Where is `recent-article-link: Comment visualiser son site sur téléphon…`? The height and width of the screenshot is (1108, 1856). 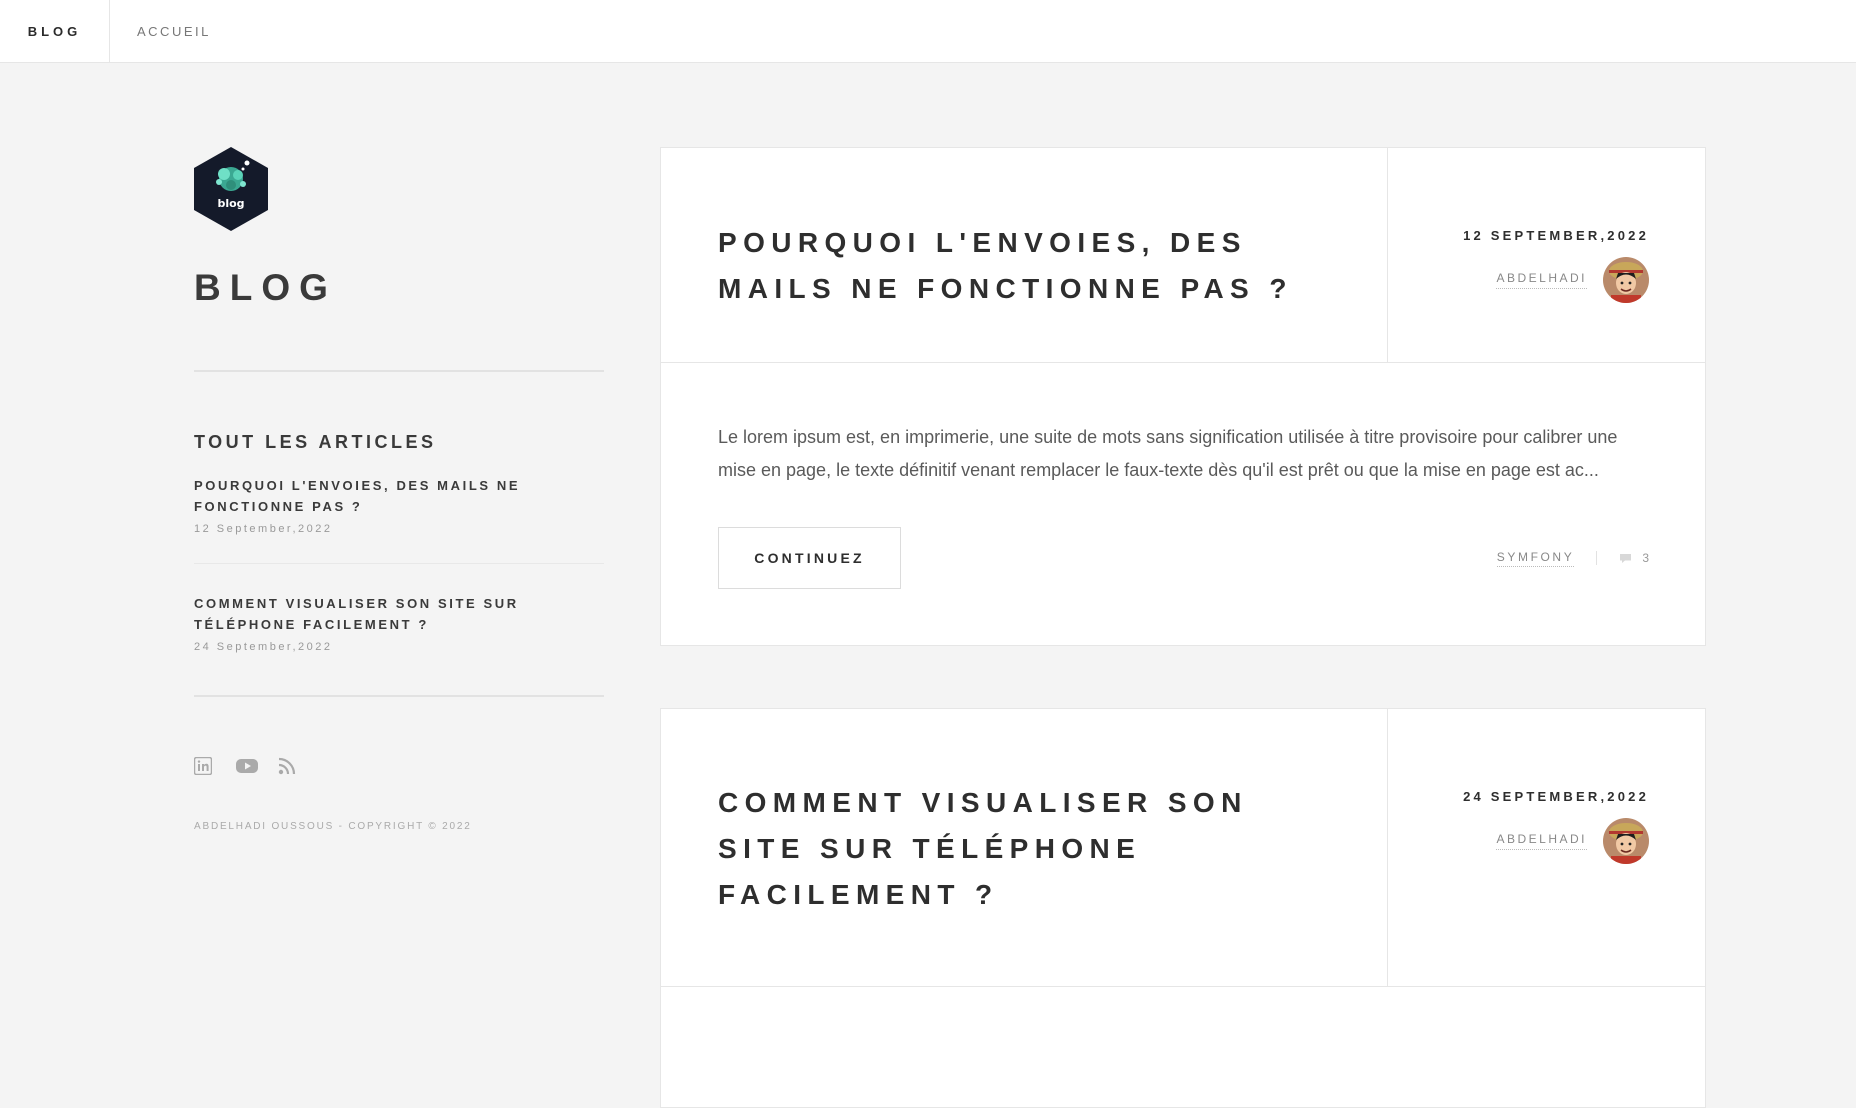
recent-article-link: Comment visualiser son site sur téléphon… is located at coordinates (399, 614).